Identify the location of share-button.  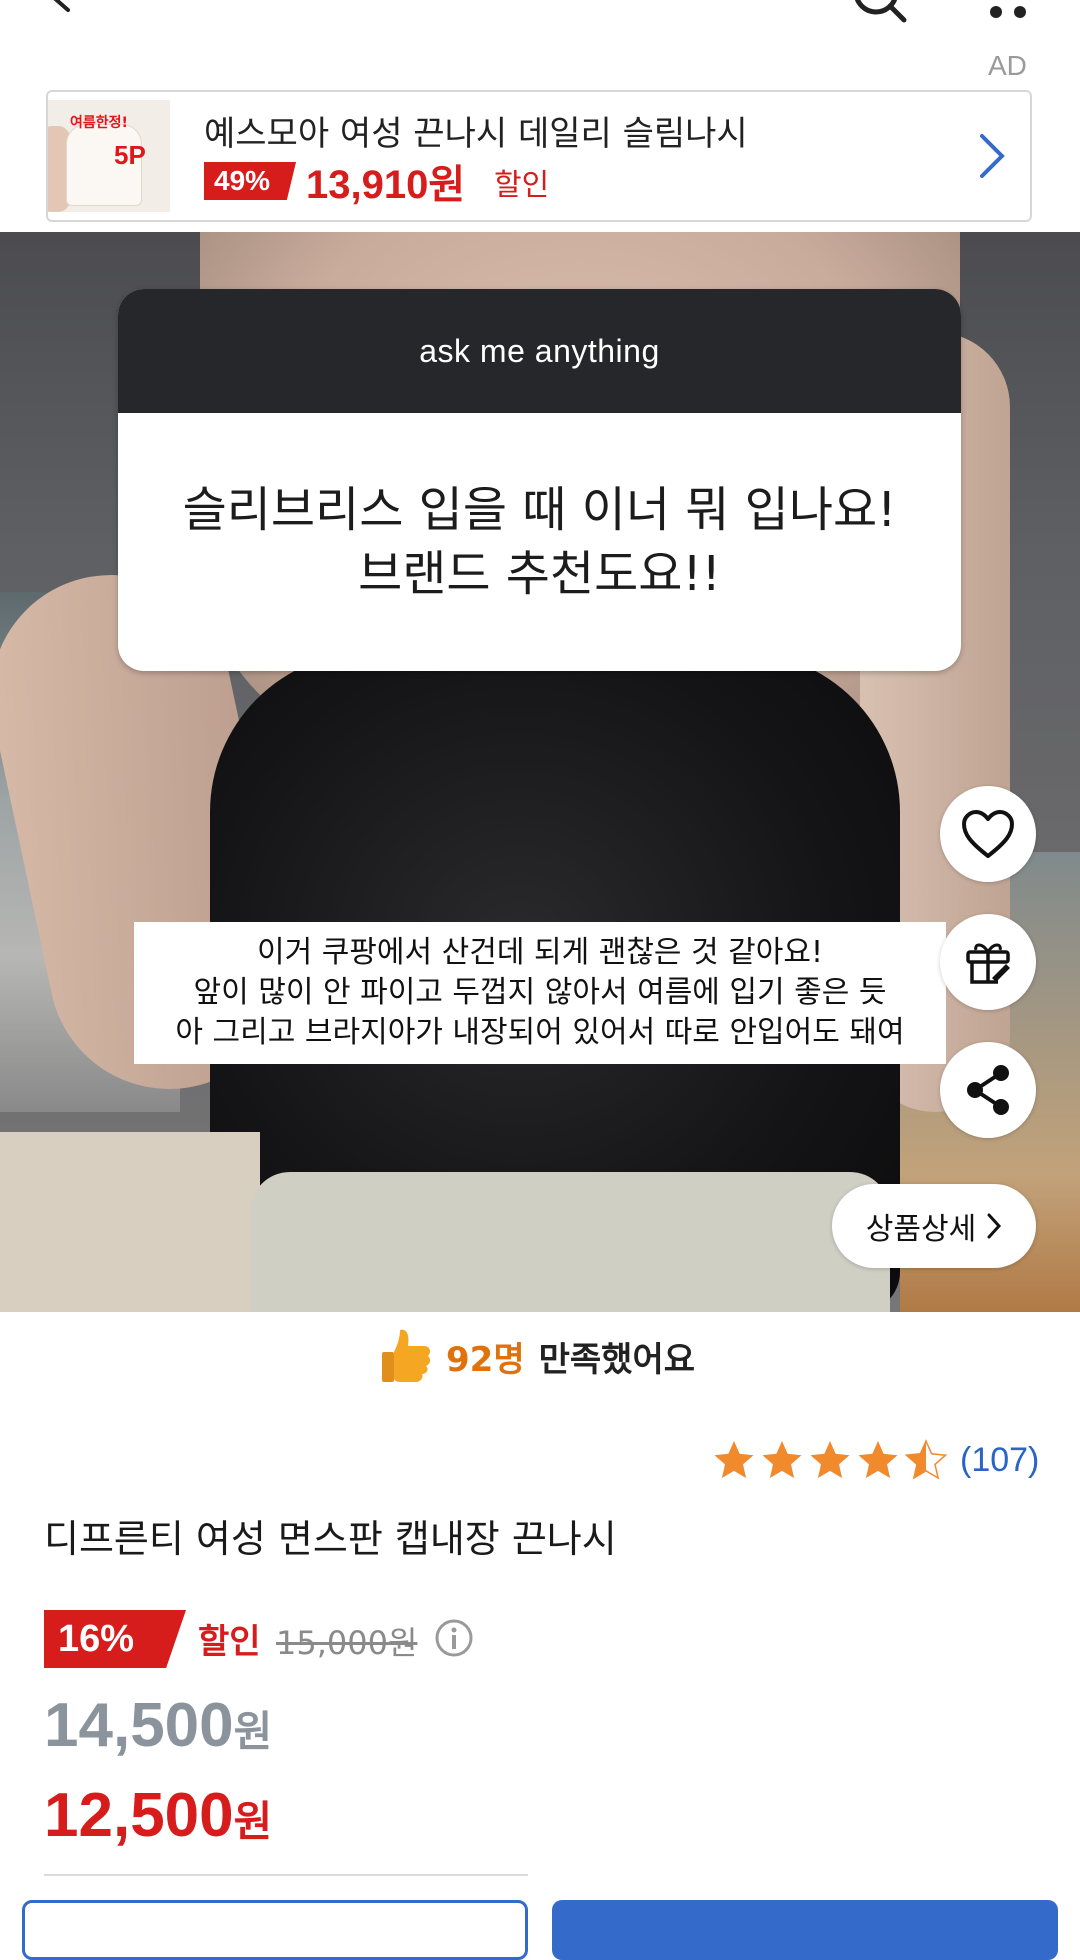
(988, 1090).